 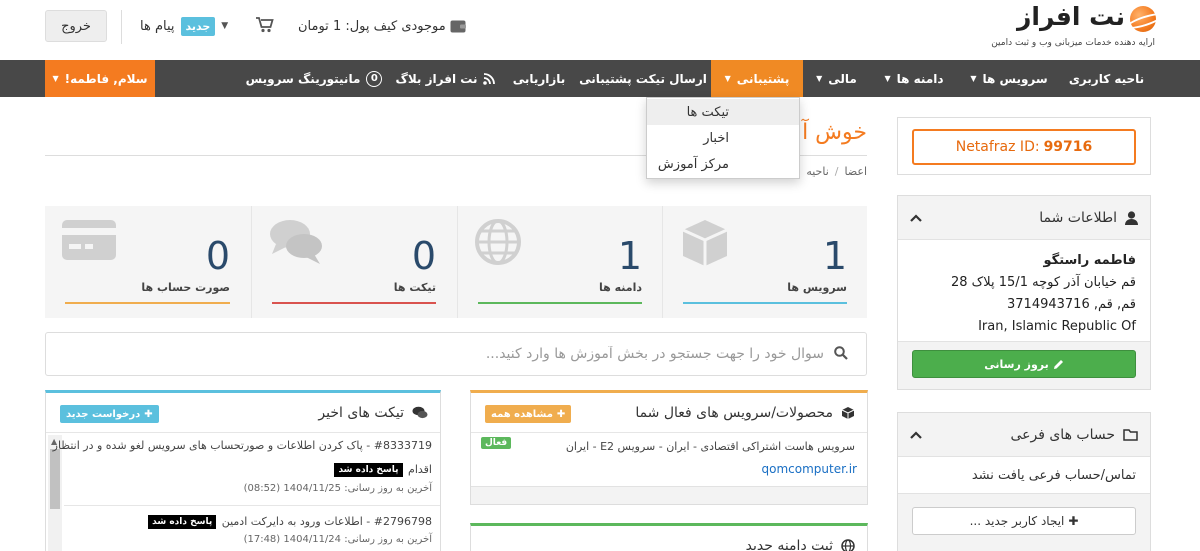 What do you see at coordinates (420, 469) in the screenshot?
I see `ticket-subject-cont: اقدام` at bounding box center [420, 469].